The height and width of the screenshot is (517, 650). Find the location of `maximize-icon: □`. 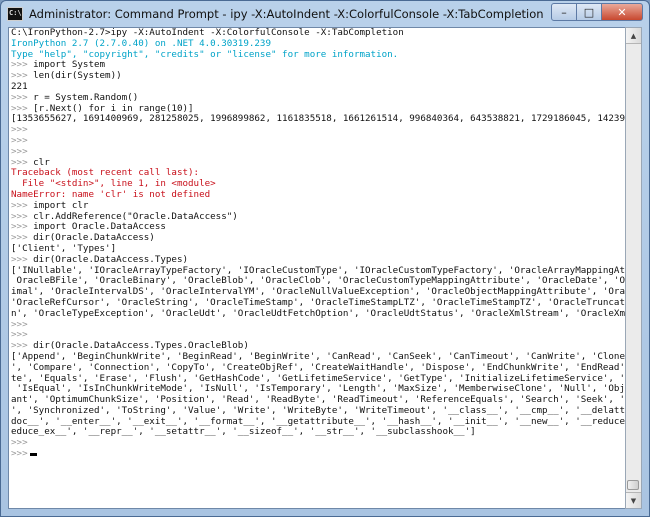

maximize-icon: □ is located at coordinates (589, 12).